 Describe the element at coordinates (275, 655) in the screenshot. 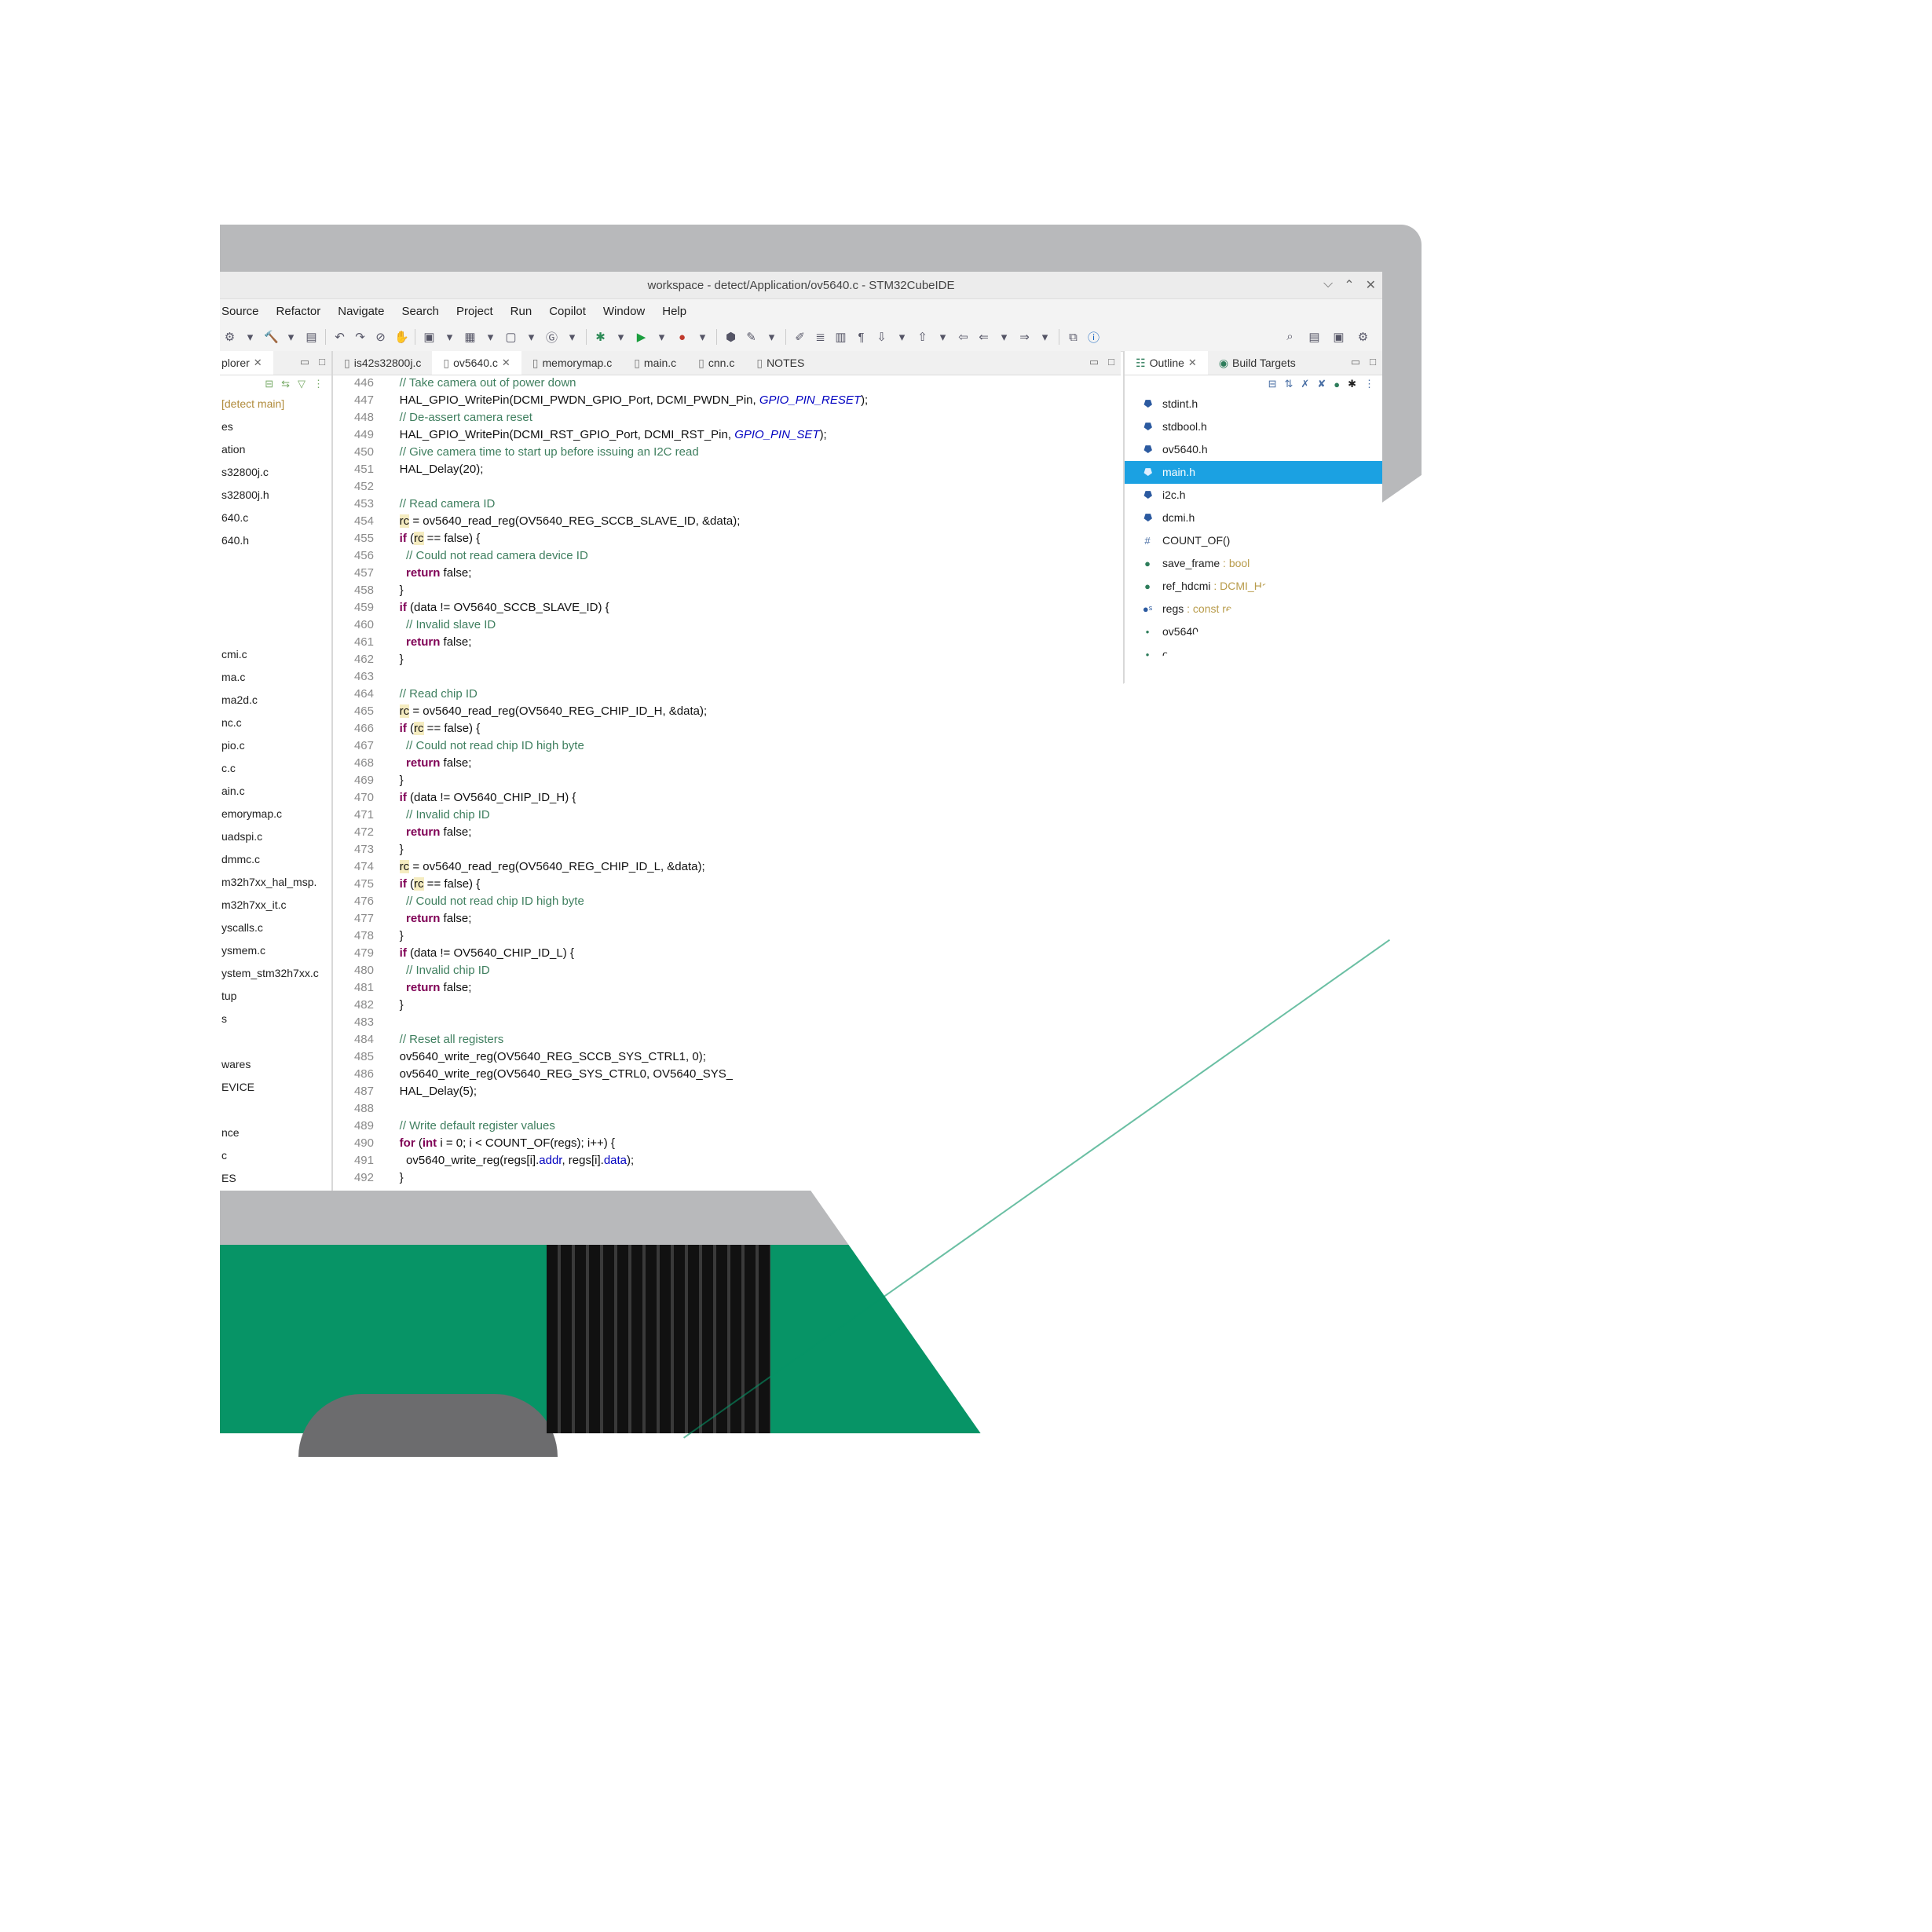

I see `explorer-item: cmi.c` at that location.